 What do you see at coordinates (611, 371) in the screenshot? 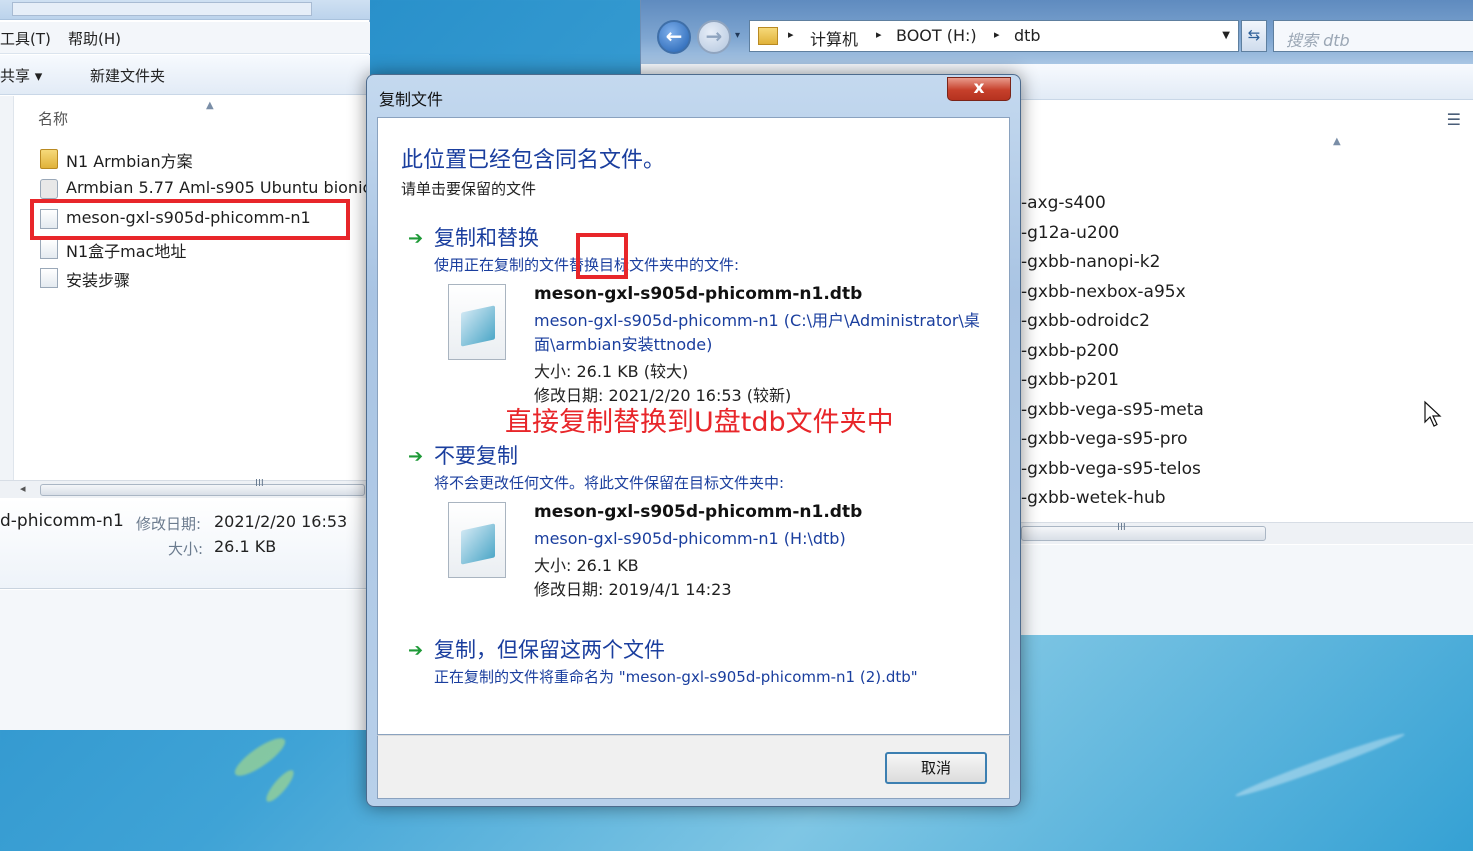
I see `file-size: 大小: 26.1 KB (较大)` at bounding box center [611, 371].